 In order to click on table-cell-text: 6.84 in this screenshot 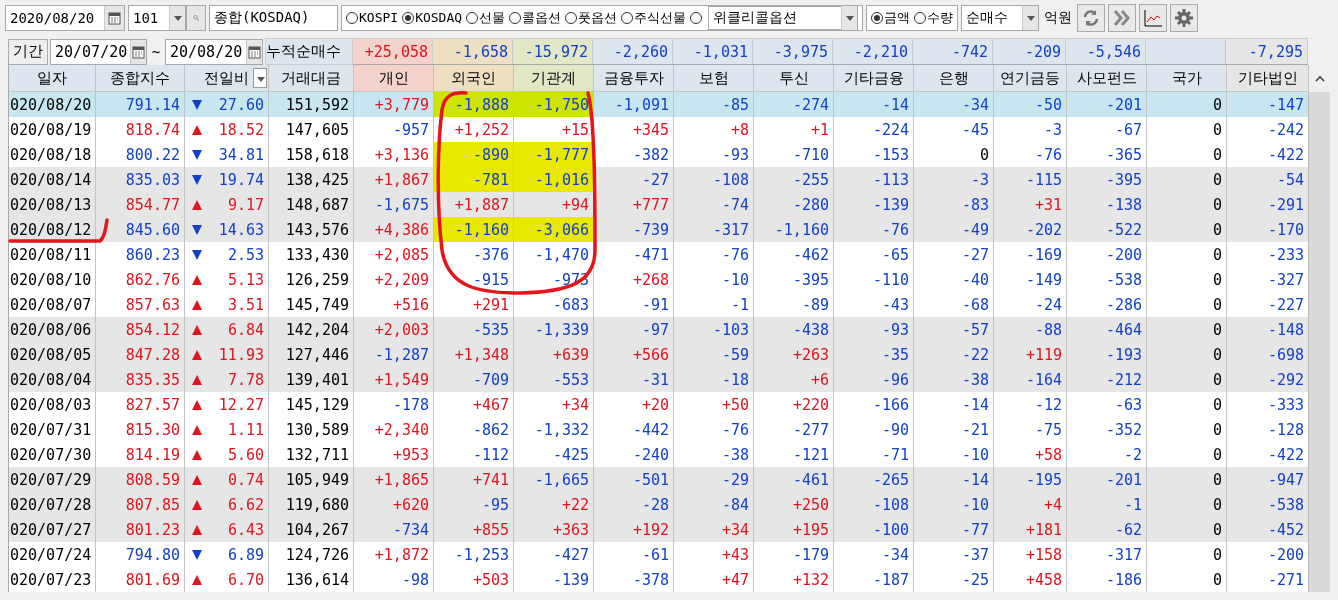, I will do `click(246, 330)`.